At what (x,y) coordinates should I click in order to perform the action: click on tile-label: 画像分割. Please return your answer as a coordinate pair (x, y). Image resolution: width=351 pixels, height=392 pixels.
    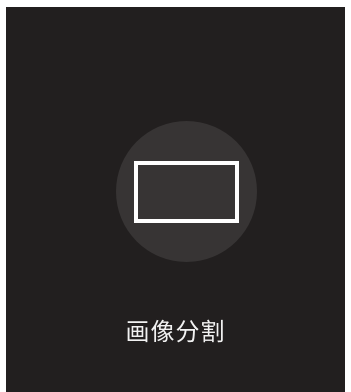
    Looking at the image, I should click on (175, 332).